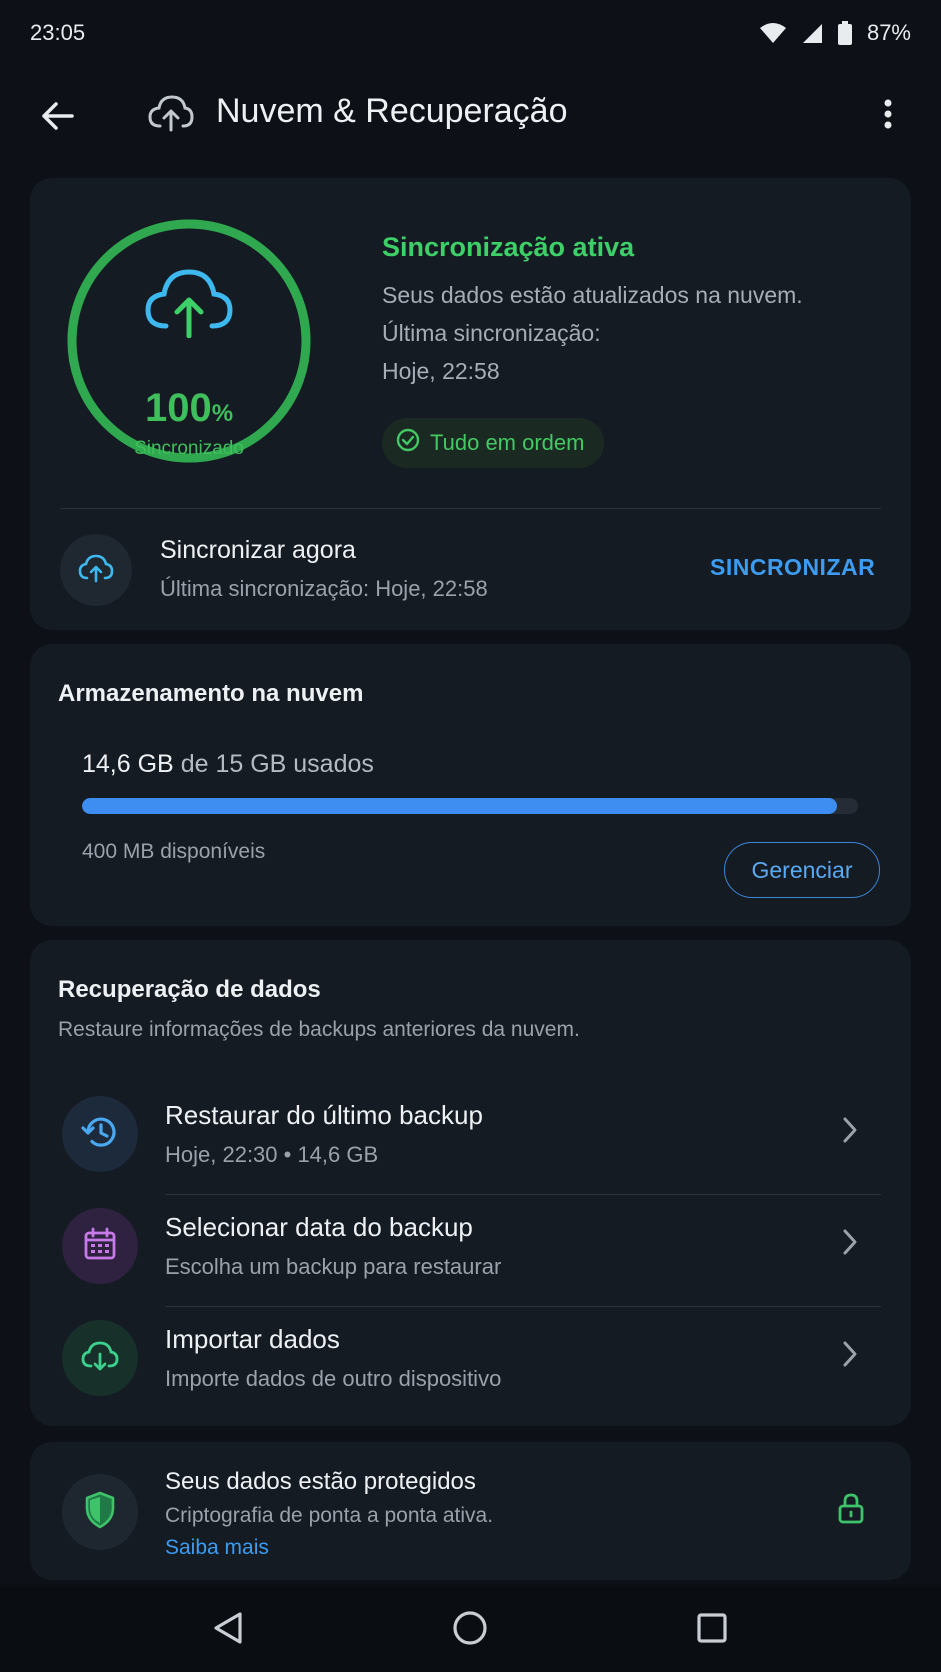  Describe the element at coordinates (491, 333) in the screenshot. I see `last-sync-label: Última sincronização:` at that location.